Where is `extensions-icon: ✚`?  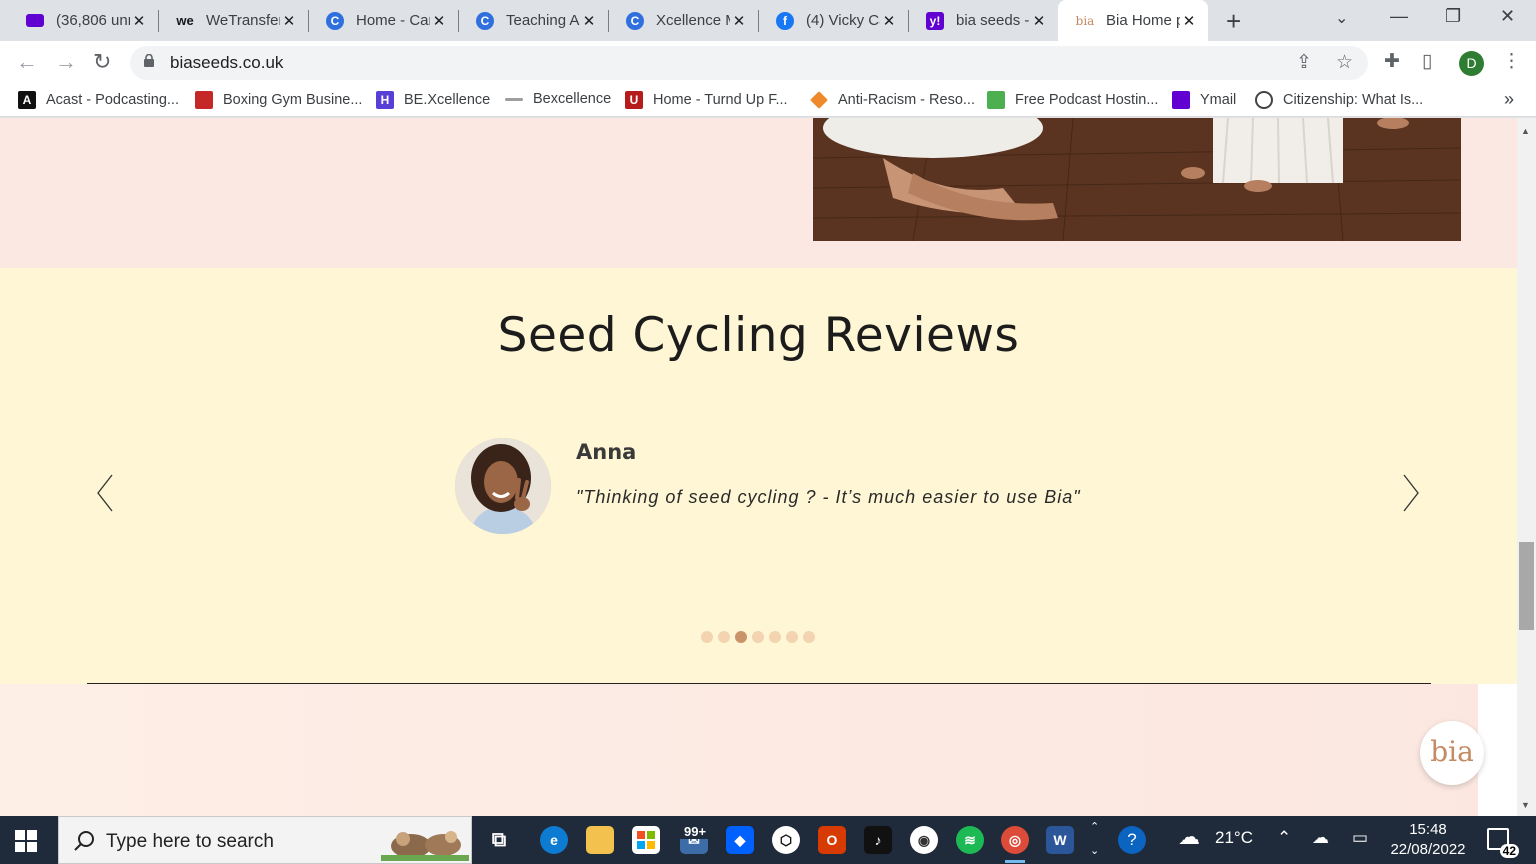 extensions-icon: ✚ is located at coordinates (1392, 61).